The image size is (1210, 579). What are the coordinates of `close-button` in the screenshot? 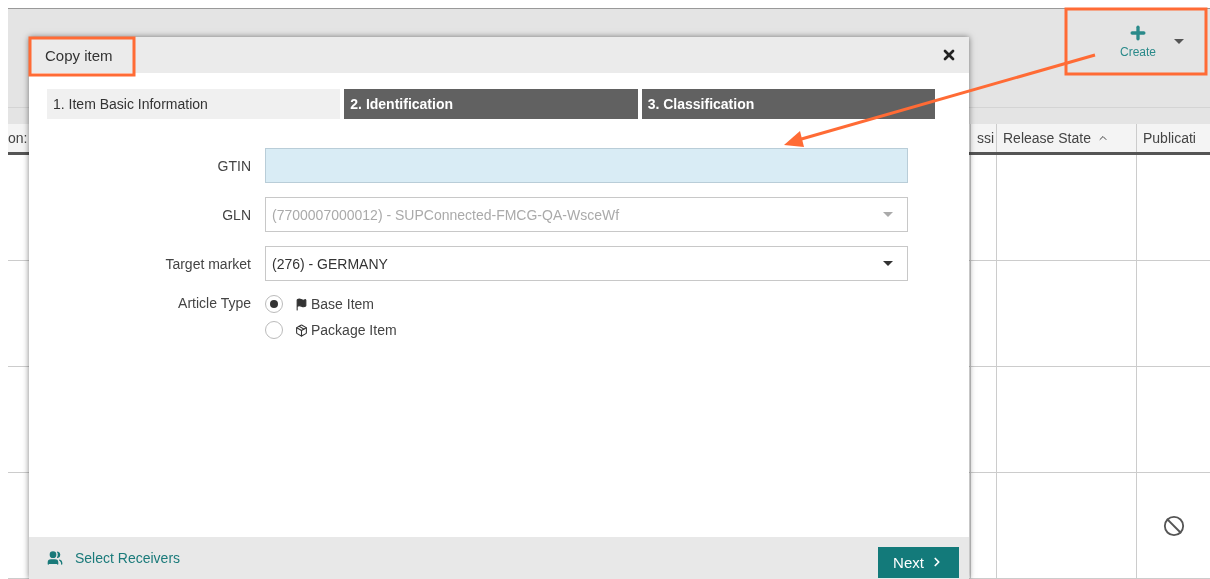 It's located at (949, 55).